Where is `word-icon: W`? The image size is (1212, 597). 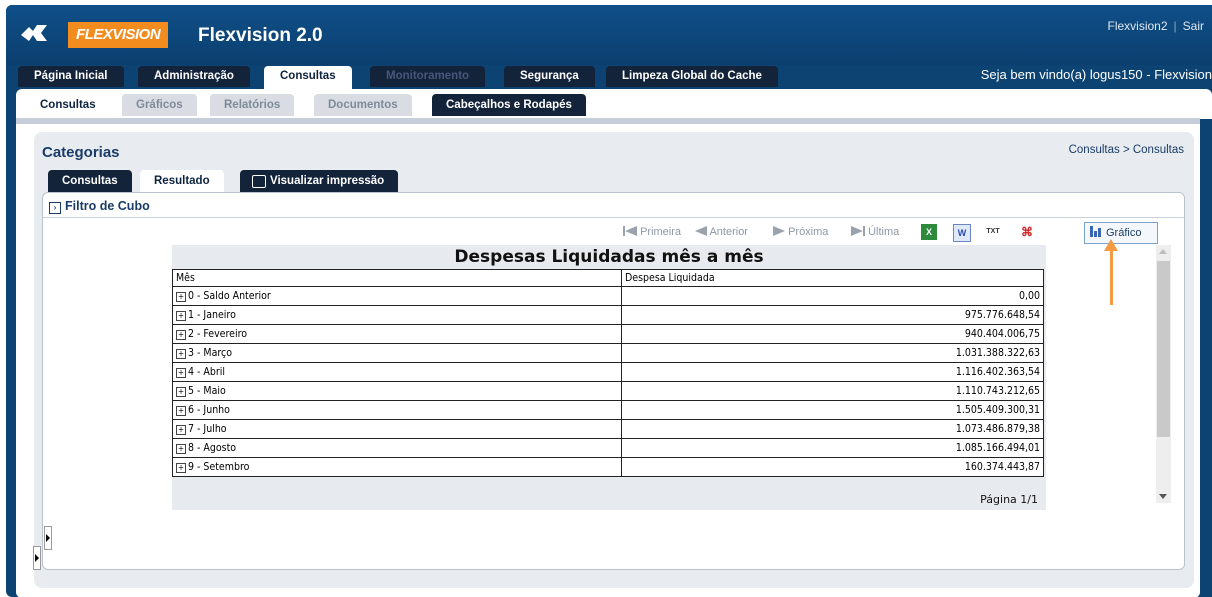 word-icon: W is located at coordinates (962, 233).